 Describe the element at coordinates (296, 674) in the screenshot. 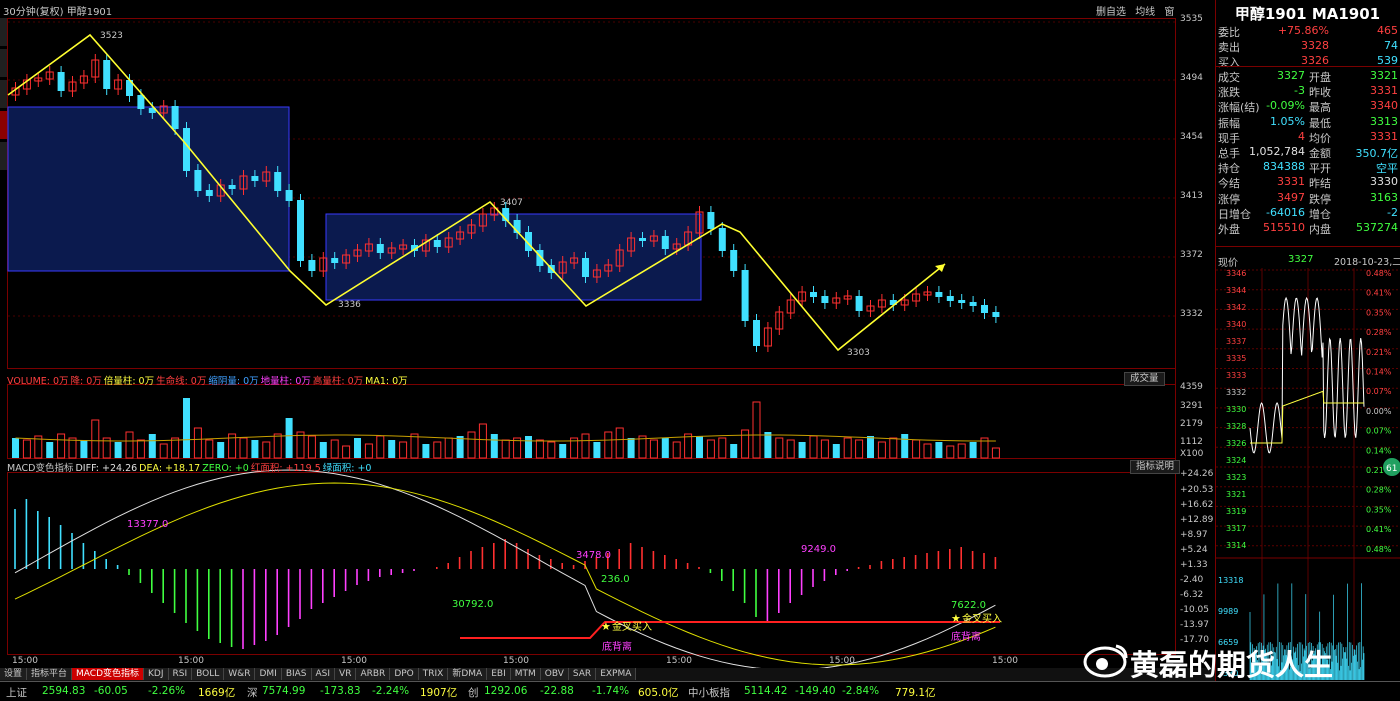

I see `indicator-tab: BIAS` at that location.